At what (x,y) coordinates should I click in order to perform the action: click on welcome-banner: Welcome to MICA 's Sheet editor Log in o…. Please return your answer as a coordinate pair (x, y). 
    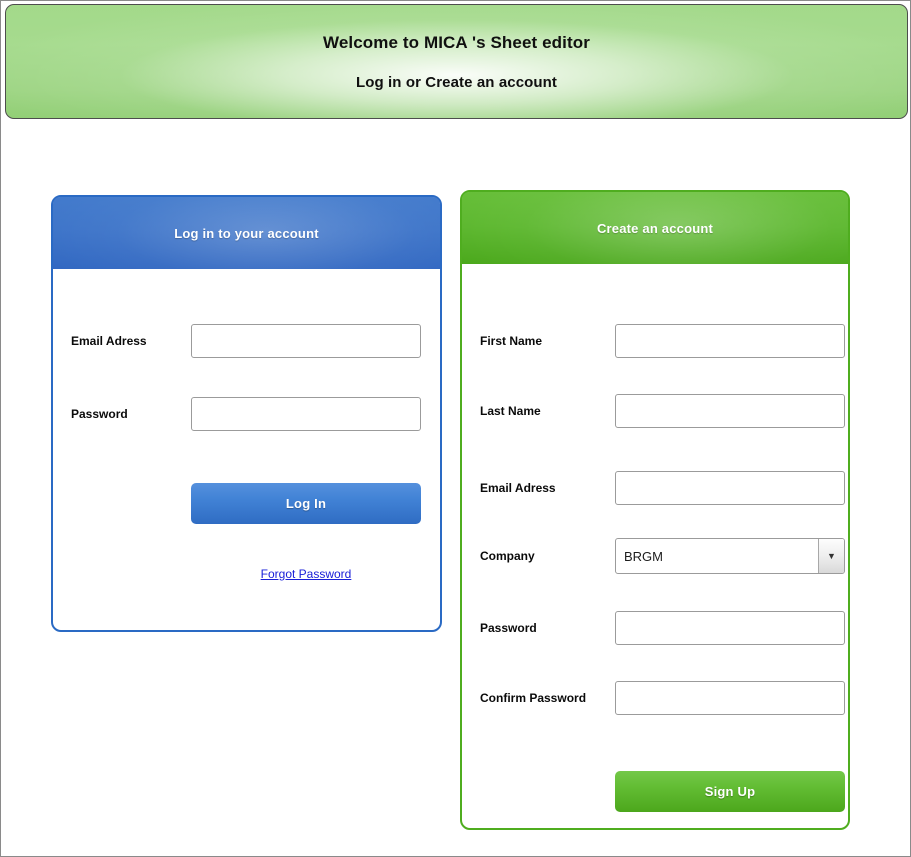
    Looking at the image, I should click on (456, 61).